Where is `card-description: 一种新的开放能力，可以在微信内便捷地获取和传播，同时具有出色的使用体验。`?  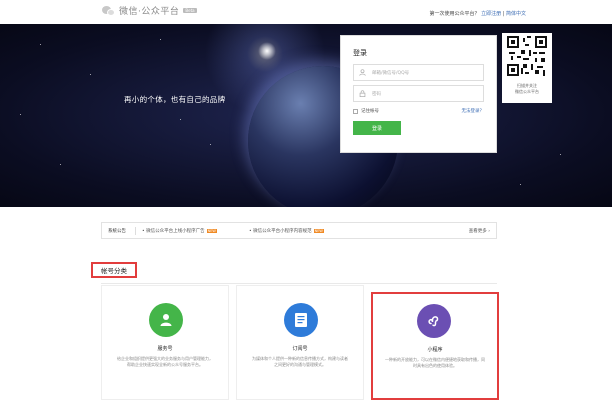
card-description: 一种新的开放能力，可以在微信内便捷地获取和传播，同时具有出色的使用体验。 is located at coordinates (435, 362).